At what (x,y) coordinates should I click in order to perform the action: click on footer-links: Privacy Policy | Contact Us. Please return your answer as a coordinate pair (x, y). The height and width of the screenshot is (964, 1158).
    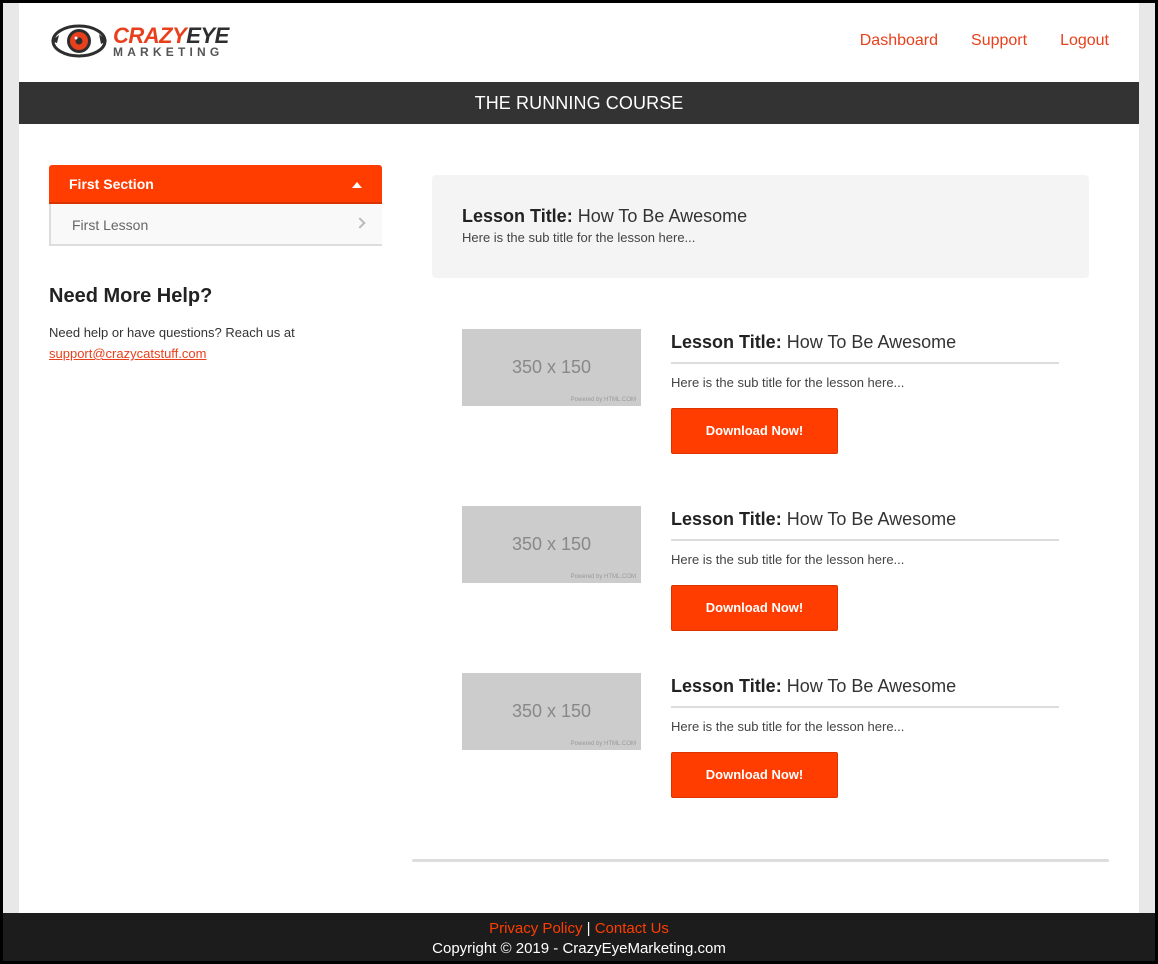
    Looking at the image, I should click on (579, 928).